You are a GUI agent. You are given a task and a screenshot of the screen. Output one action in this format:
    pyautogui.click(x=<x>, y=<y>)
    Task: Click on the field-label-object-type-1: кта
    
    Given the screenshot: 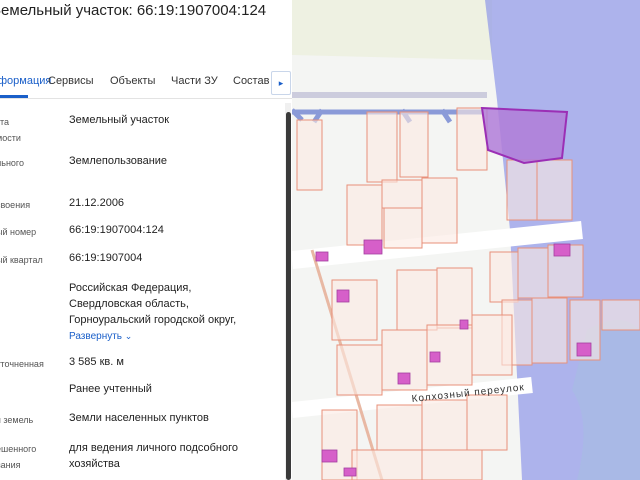 What is the action you would take?
    pyautogui.click(x=5, y=122)
    